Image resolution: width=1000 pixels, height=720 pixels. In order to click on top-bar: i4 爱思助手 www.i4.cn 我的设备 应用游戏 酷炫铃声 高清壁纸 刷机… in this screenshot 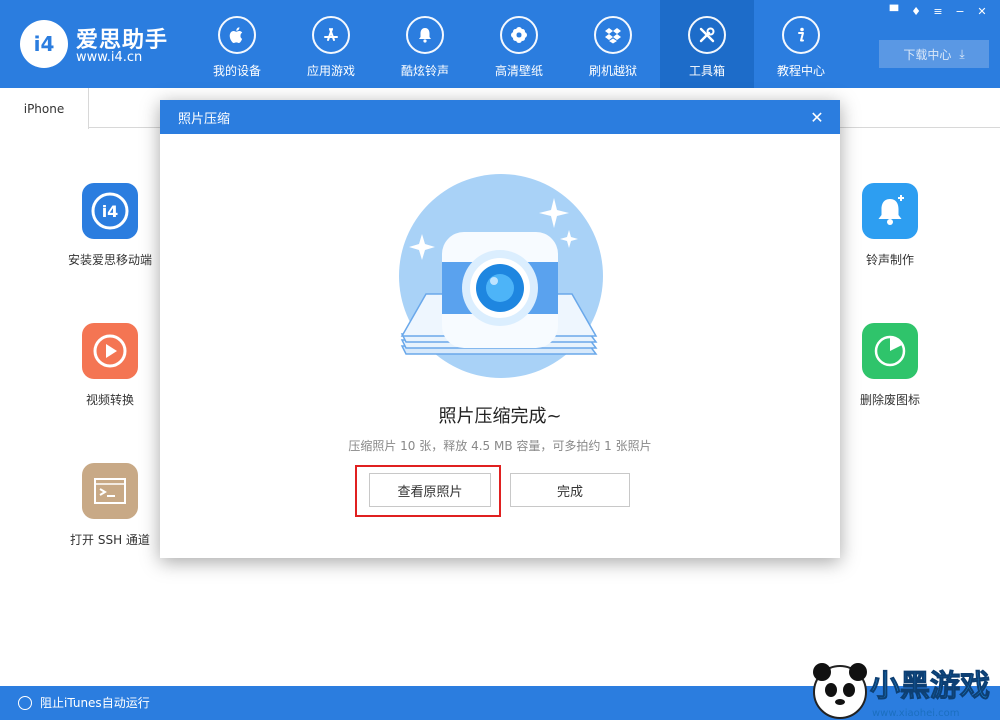, I will do `click(500, 44)`.